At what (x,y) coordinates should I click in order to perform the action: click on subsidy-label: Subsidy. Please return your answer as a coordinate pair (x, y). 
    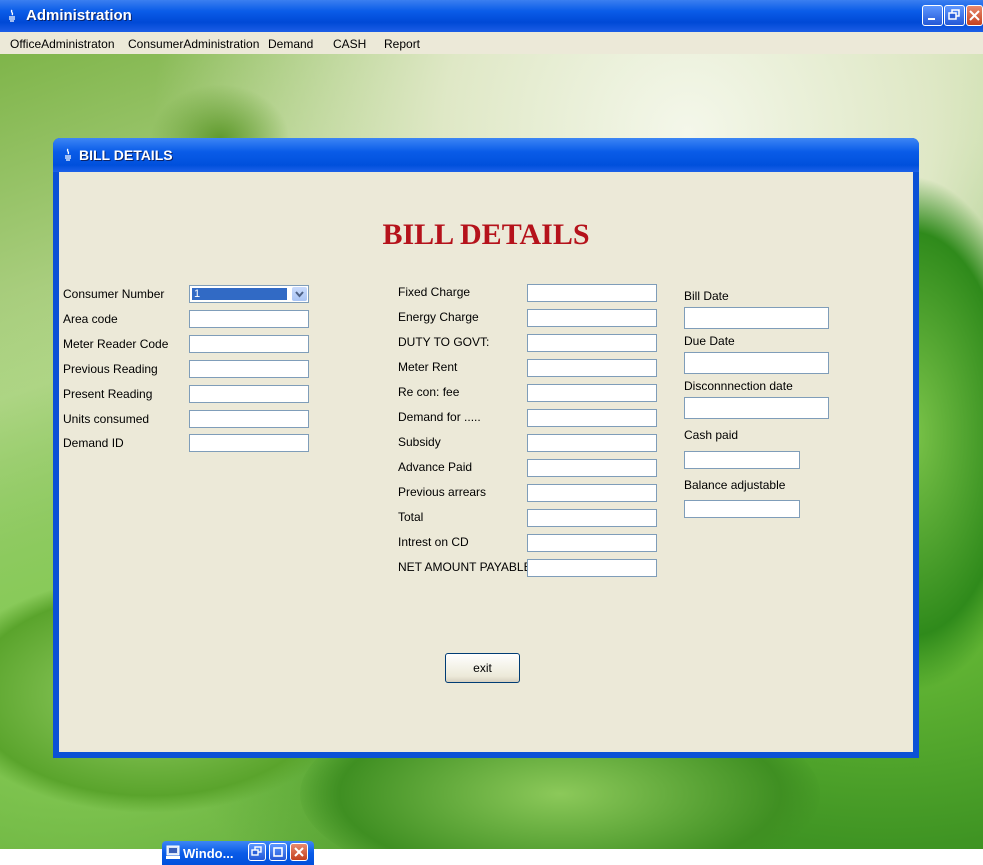
    Looking at the image, I should click on (419, 442).